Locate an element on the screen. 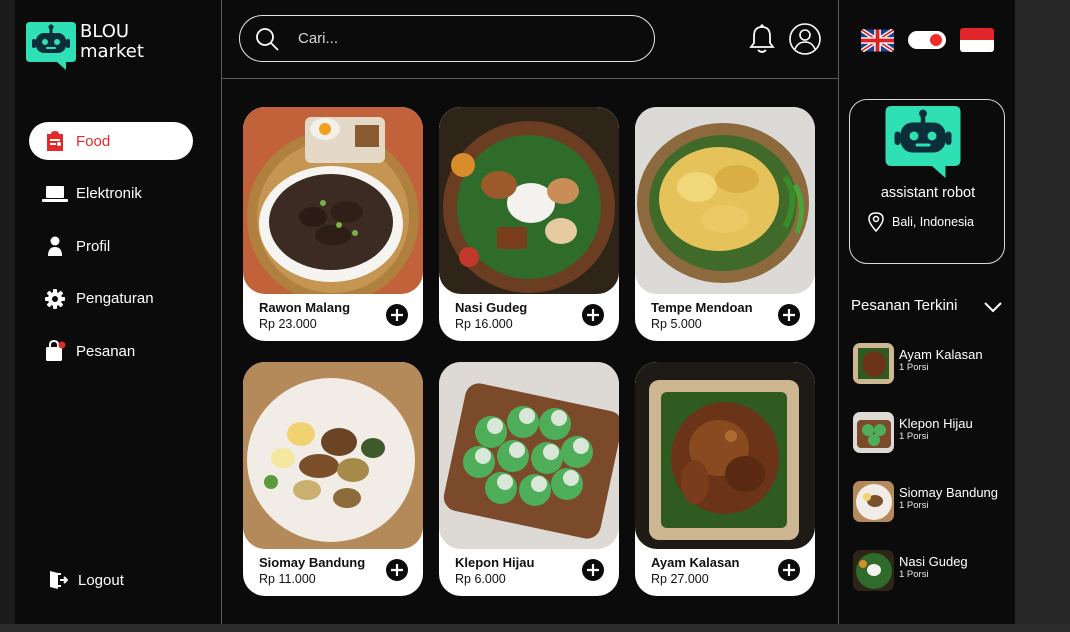 This screenshot has height=632, width=1070. sidebar-item-profil: Profil is located at coordinates (111, 246).